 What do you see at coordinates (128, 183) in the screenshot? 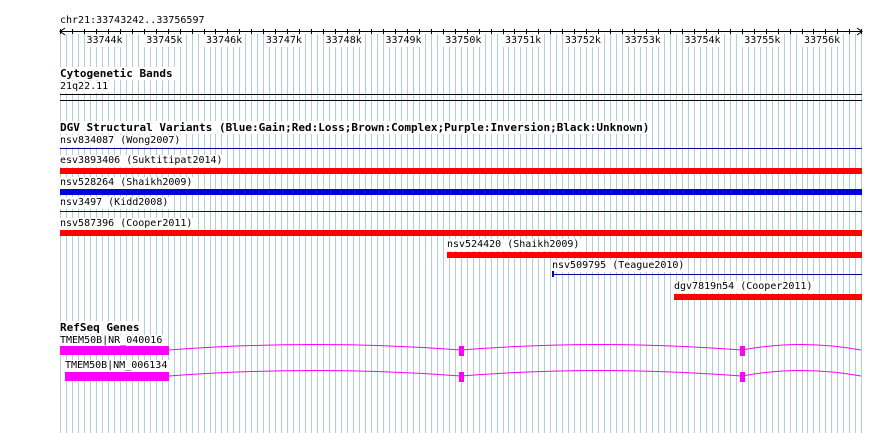
I see `variant-label: nsv528264 (Shaikh2009)` at bounding box center [128, 183].